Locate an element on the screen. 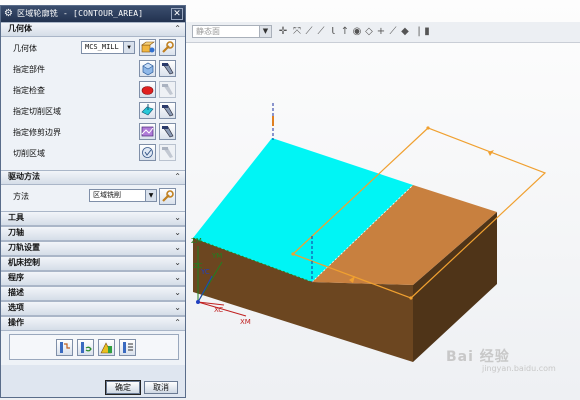 The height and width of the screenshot is (400, 580). section-collapsed-header: 描述 ⌄ is located at coordinates (93, 293).